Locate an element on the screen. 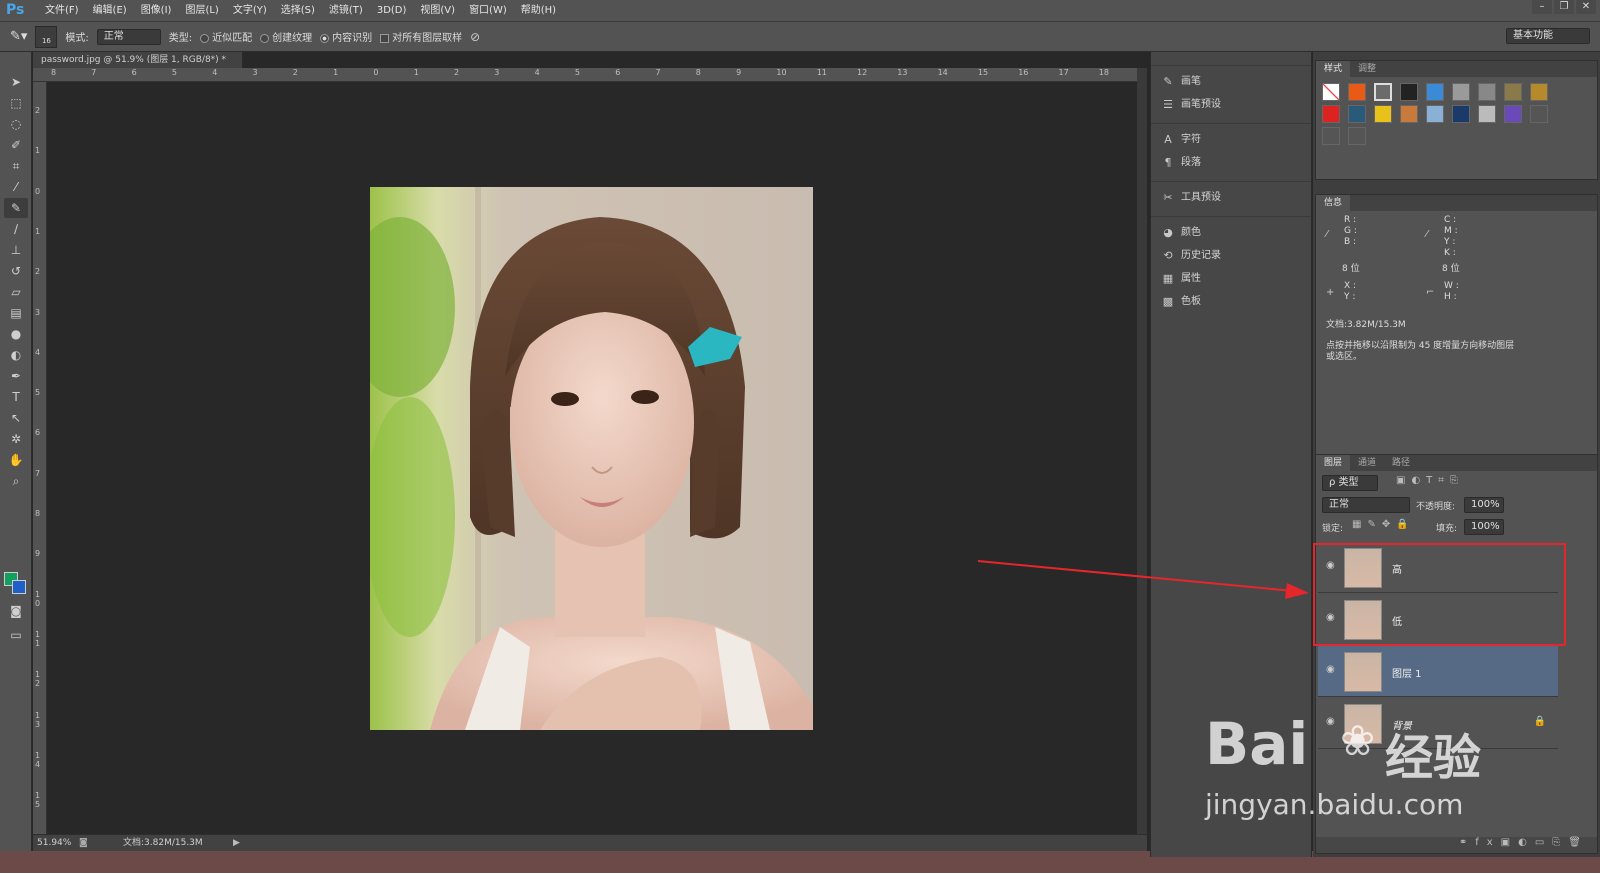 Image resolution: width=1600 pixels, height=873 pixels. history-brush-tool-icon: ↺ is located at coordinates (16, 271).